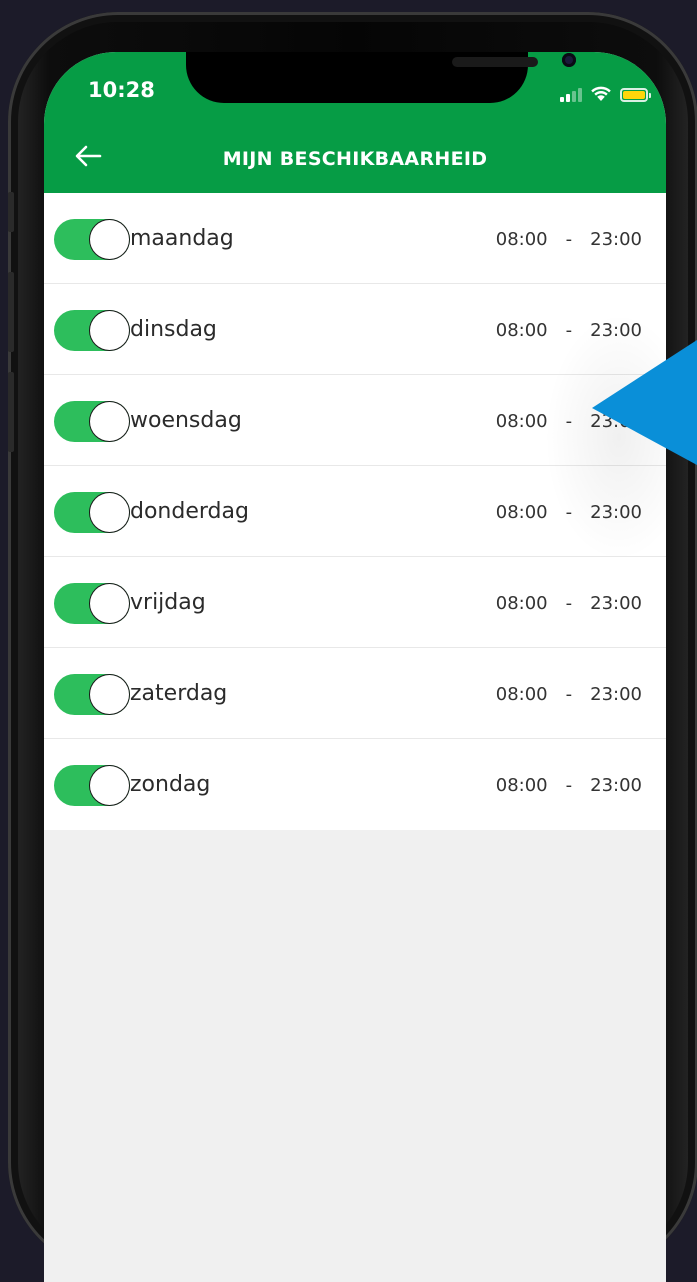  I want to click on battery-icon, so click(635, 95).